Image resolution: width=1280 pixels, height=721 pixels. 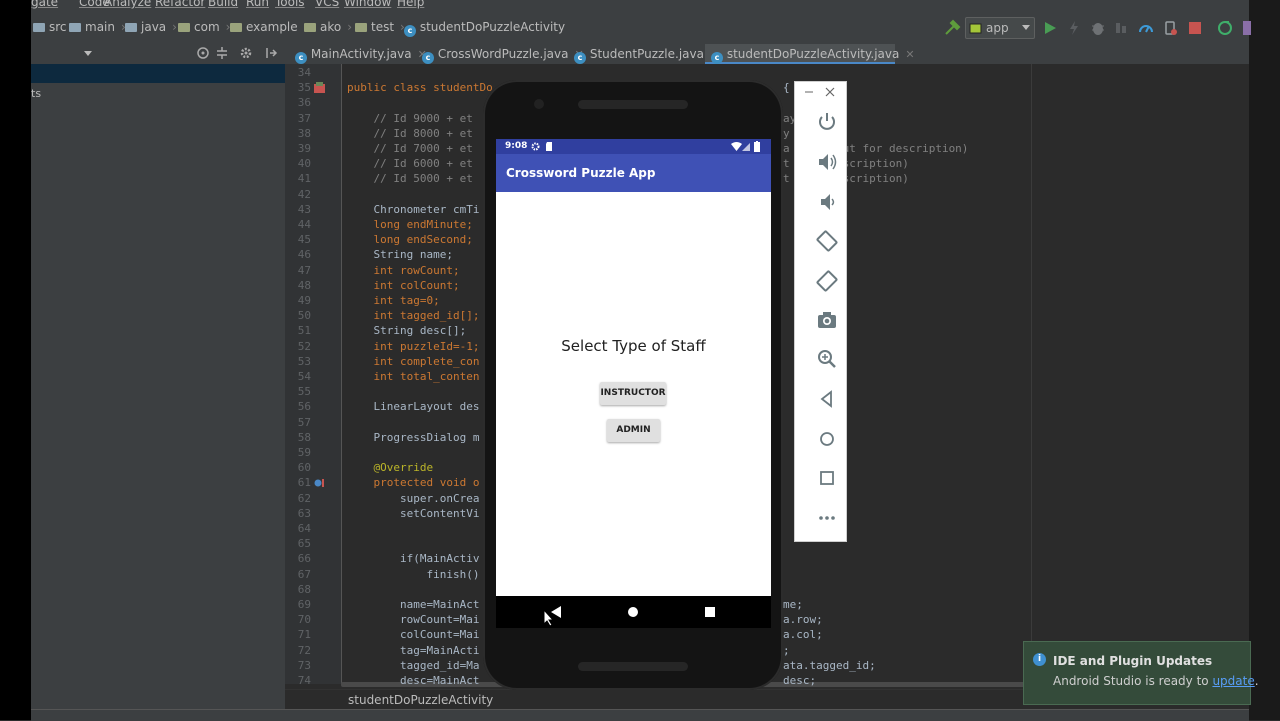 I want to click on tab-crossword-puzzle: c CrossWordPuzzle.java✕, so click(x=500, y=54).